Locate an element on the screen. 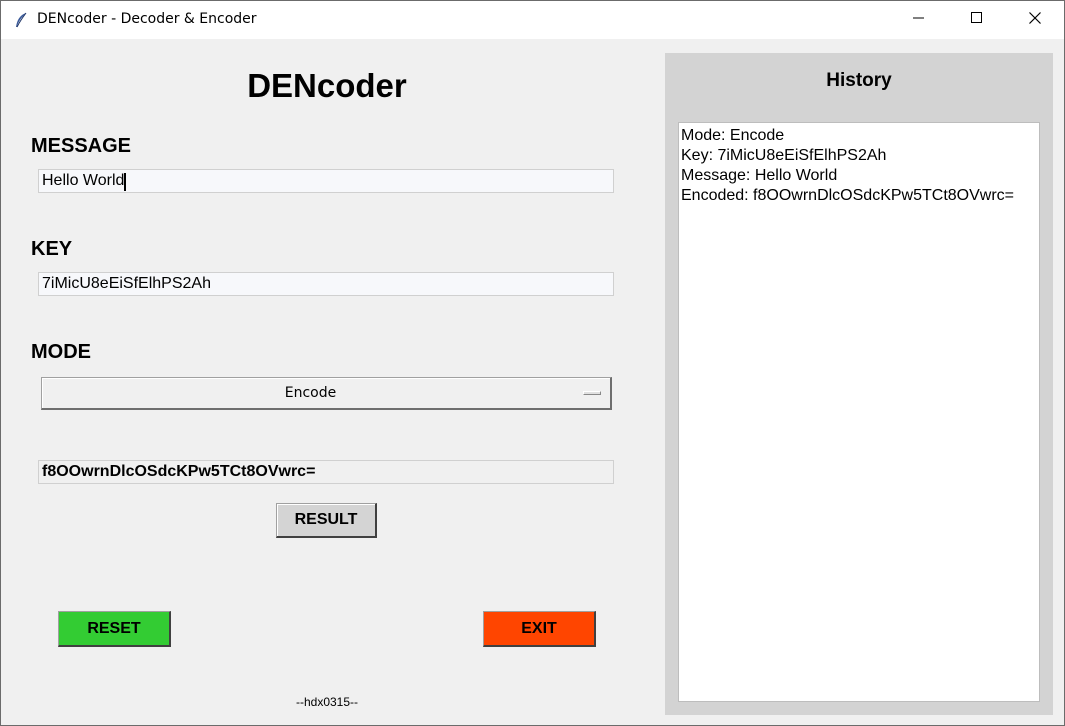 Image resolution: width=1065 pixels, height=726 pixels. maximize-button is located at coordinates (977, 20).